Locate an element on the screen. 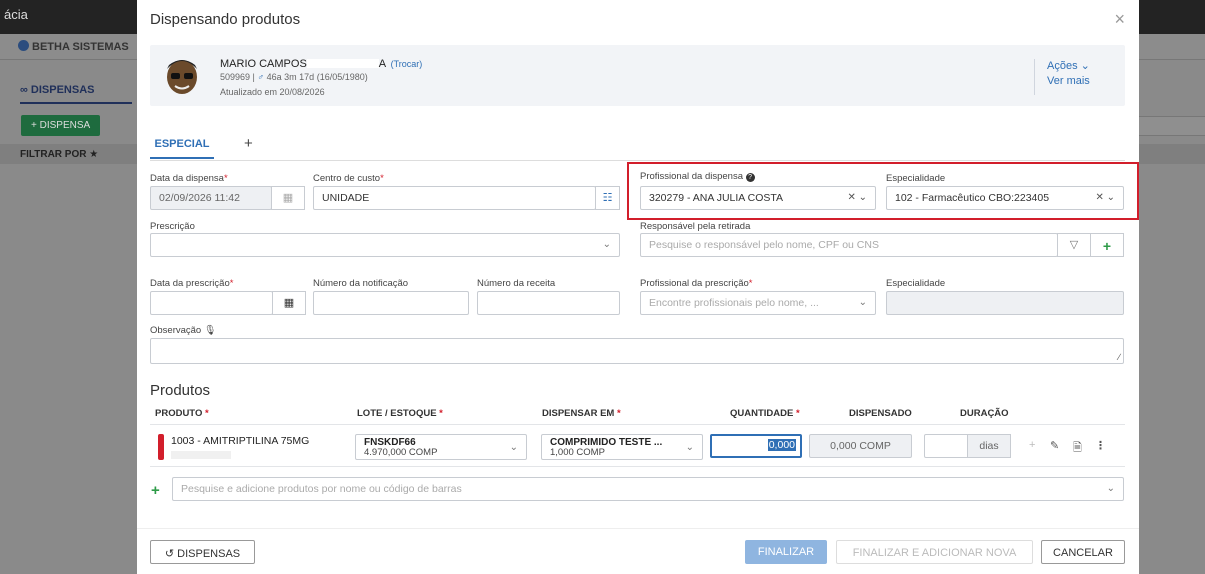  dispense-date-label: Data da dispensa* is located at coordinates (189, 178).